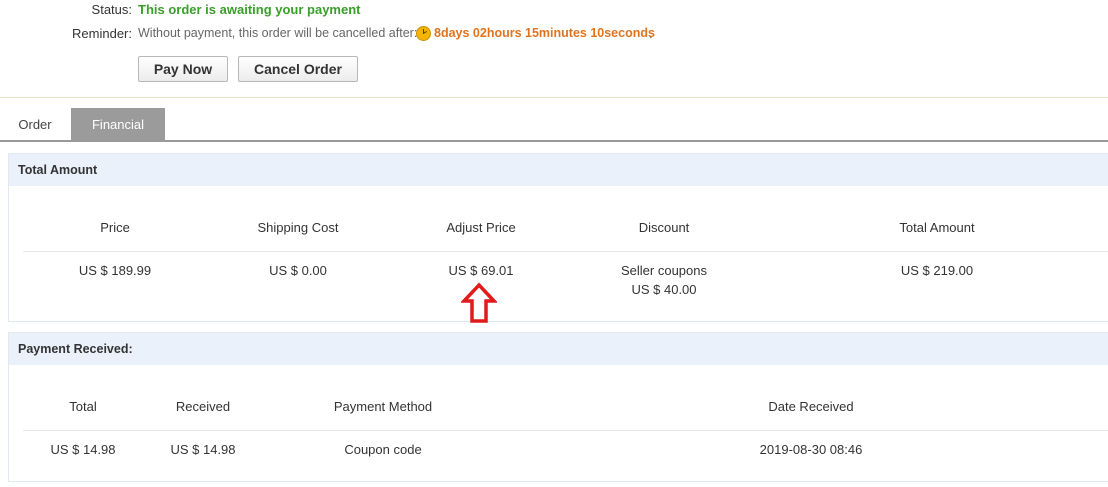 The width and height of the screenshot is (1108, 487). What do you see at coordinates (558, 349) in the screenshot?
I see `payment-received-title: Payment Received:` at bounding box center [558, 349].